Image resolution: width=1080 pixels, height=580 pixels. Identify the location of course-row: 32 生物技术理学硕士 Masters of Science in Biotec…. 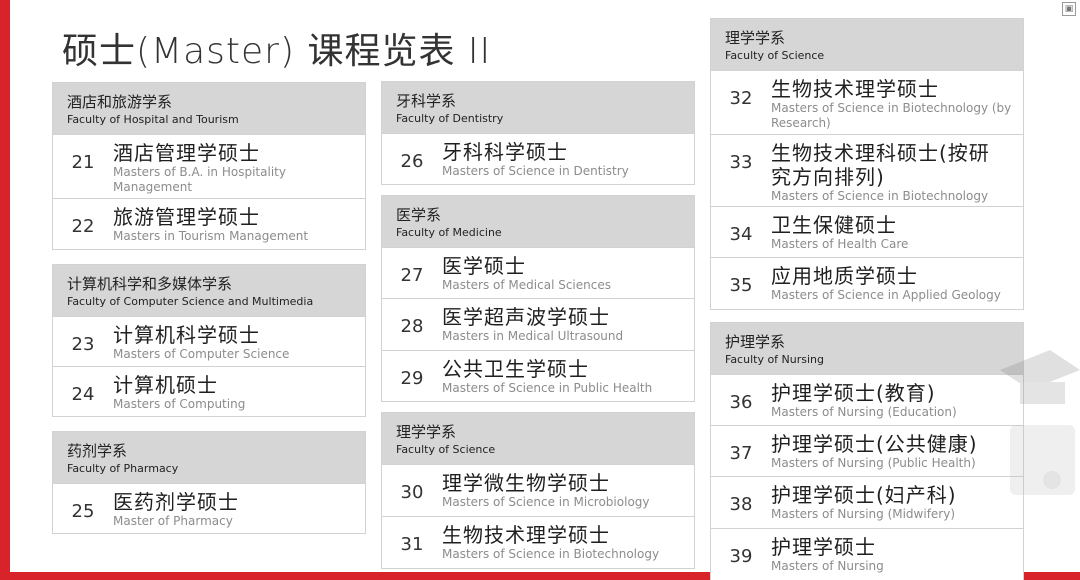
(867, 102).